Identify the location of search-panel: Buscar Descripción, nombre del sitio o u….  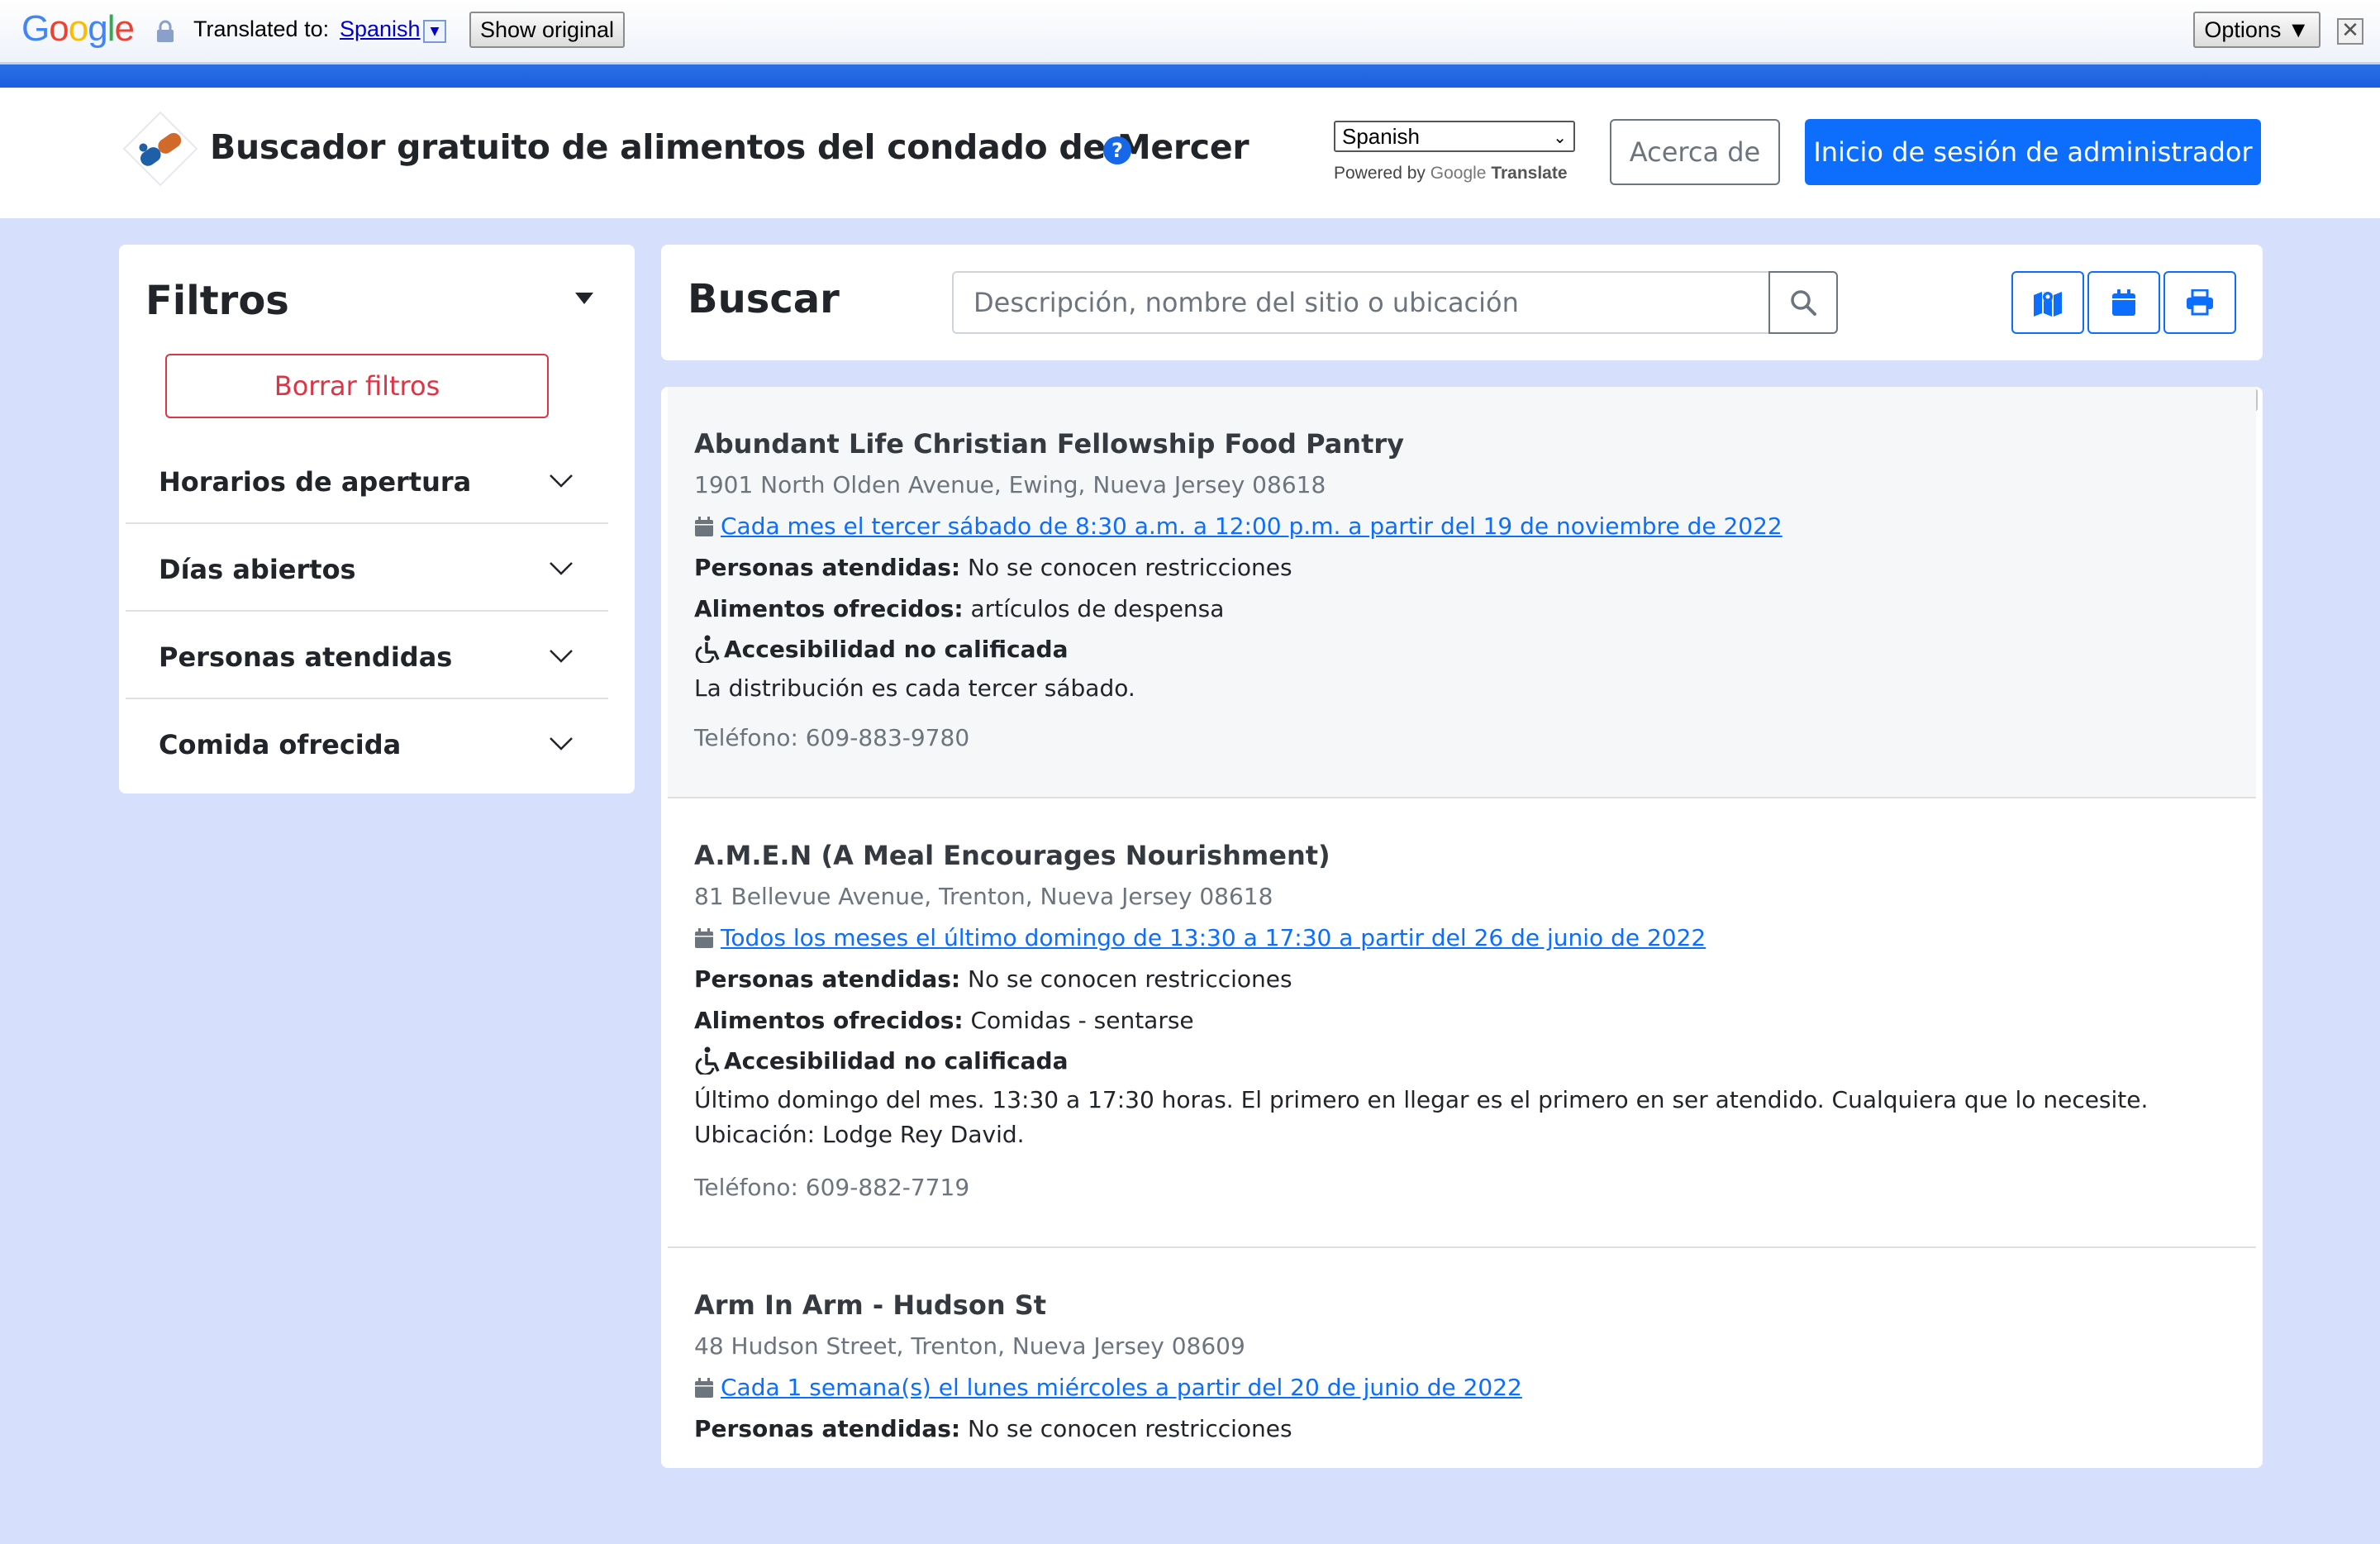
(1462, 302).